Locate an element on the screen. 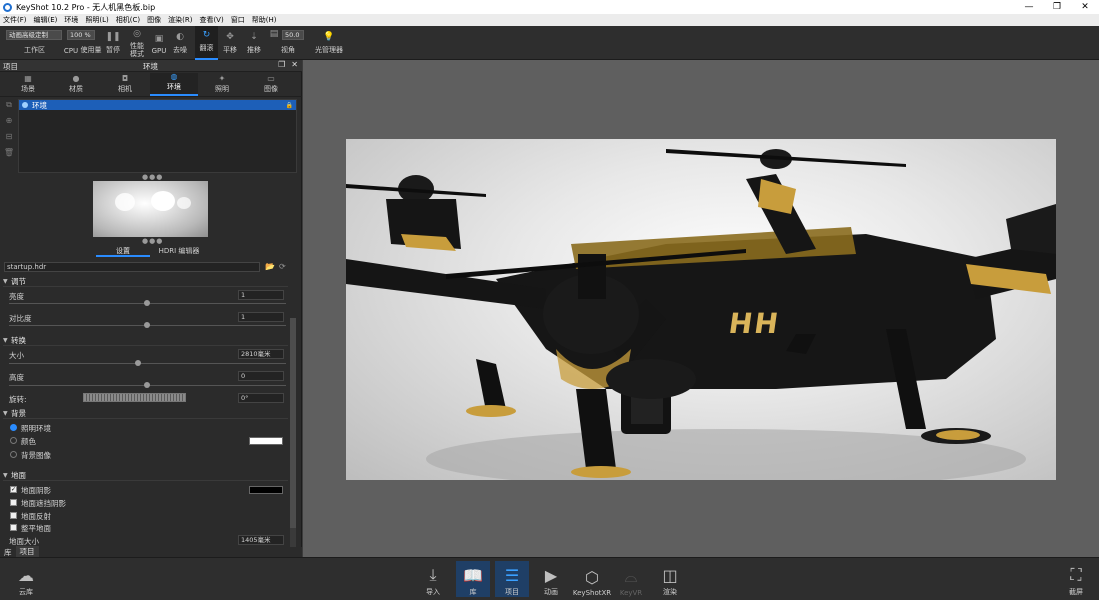  section-ground: ▼ 地面 is located at coordinates (145, 476).